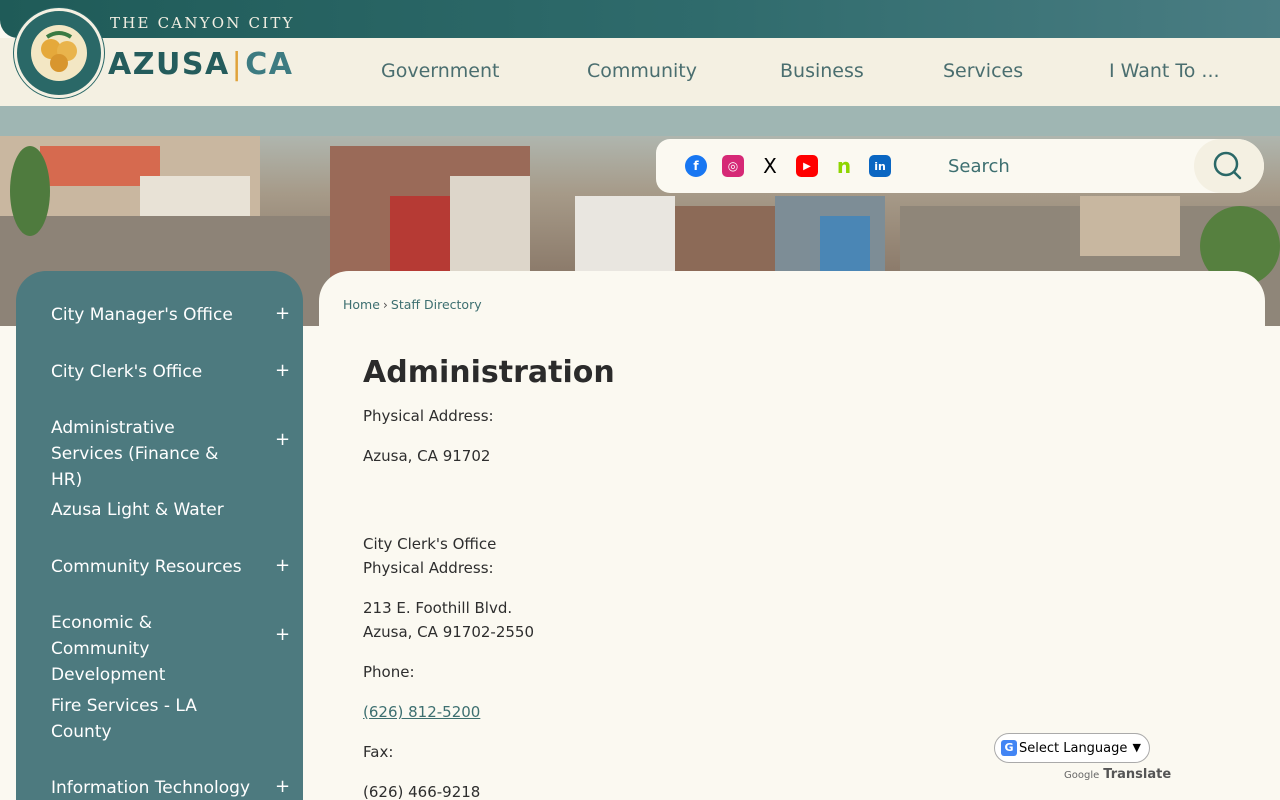  What do you see at coordinates (282, 565) in the screenshot?
I see `expand-community-resources-icon: +` at bounding box center [282, 565].